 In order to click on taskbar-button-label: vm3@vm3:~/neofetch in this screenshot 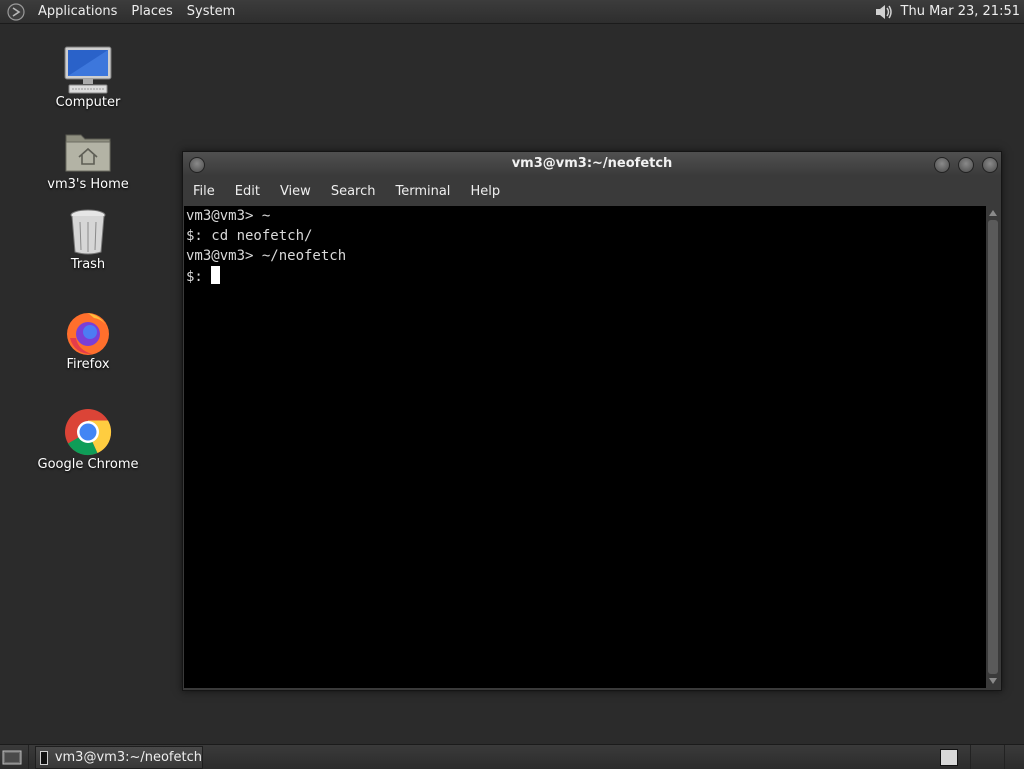, I will do `click(128, 757)`.